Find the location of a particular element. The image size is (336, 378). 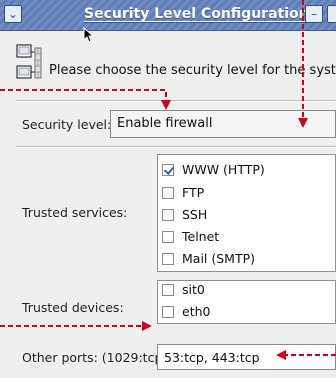

trusted-devices-list: sit0 eth0 is located at coordinates (246, 302).